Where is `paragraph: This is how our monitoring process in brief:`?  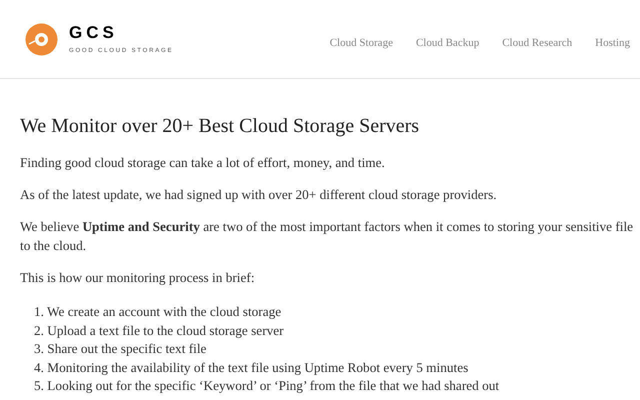 paragraph: This is how our monitoring process in brief: is located at coordinates (137, 278).